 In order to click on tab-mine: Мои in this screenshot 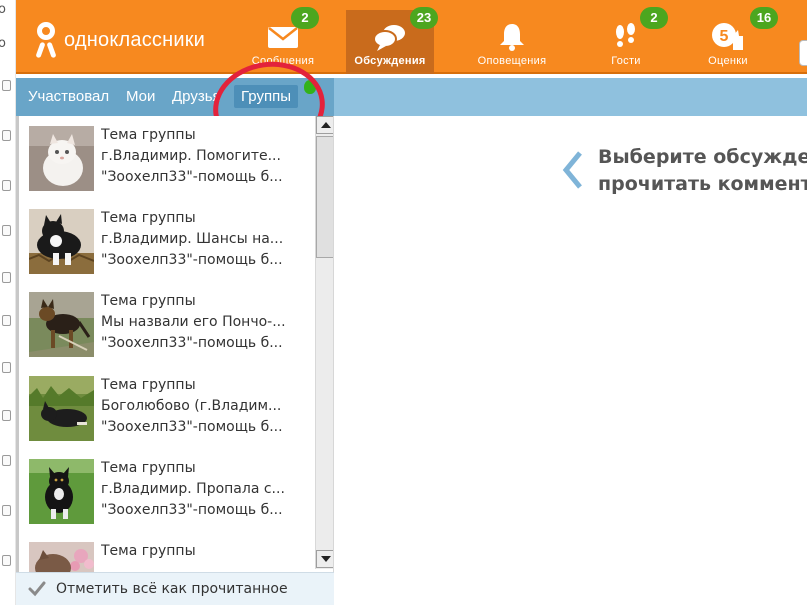, I will do `click(140, 96)`.